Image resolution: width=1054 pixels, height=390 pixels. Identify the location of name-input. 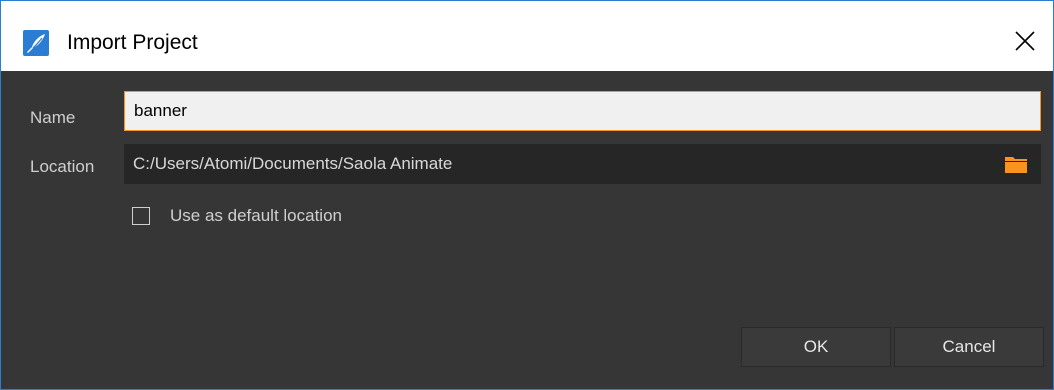
(582, 111).